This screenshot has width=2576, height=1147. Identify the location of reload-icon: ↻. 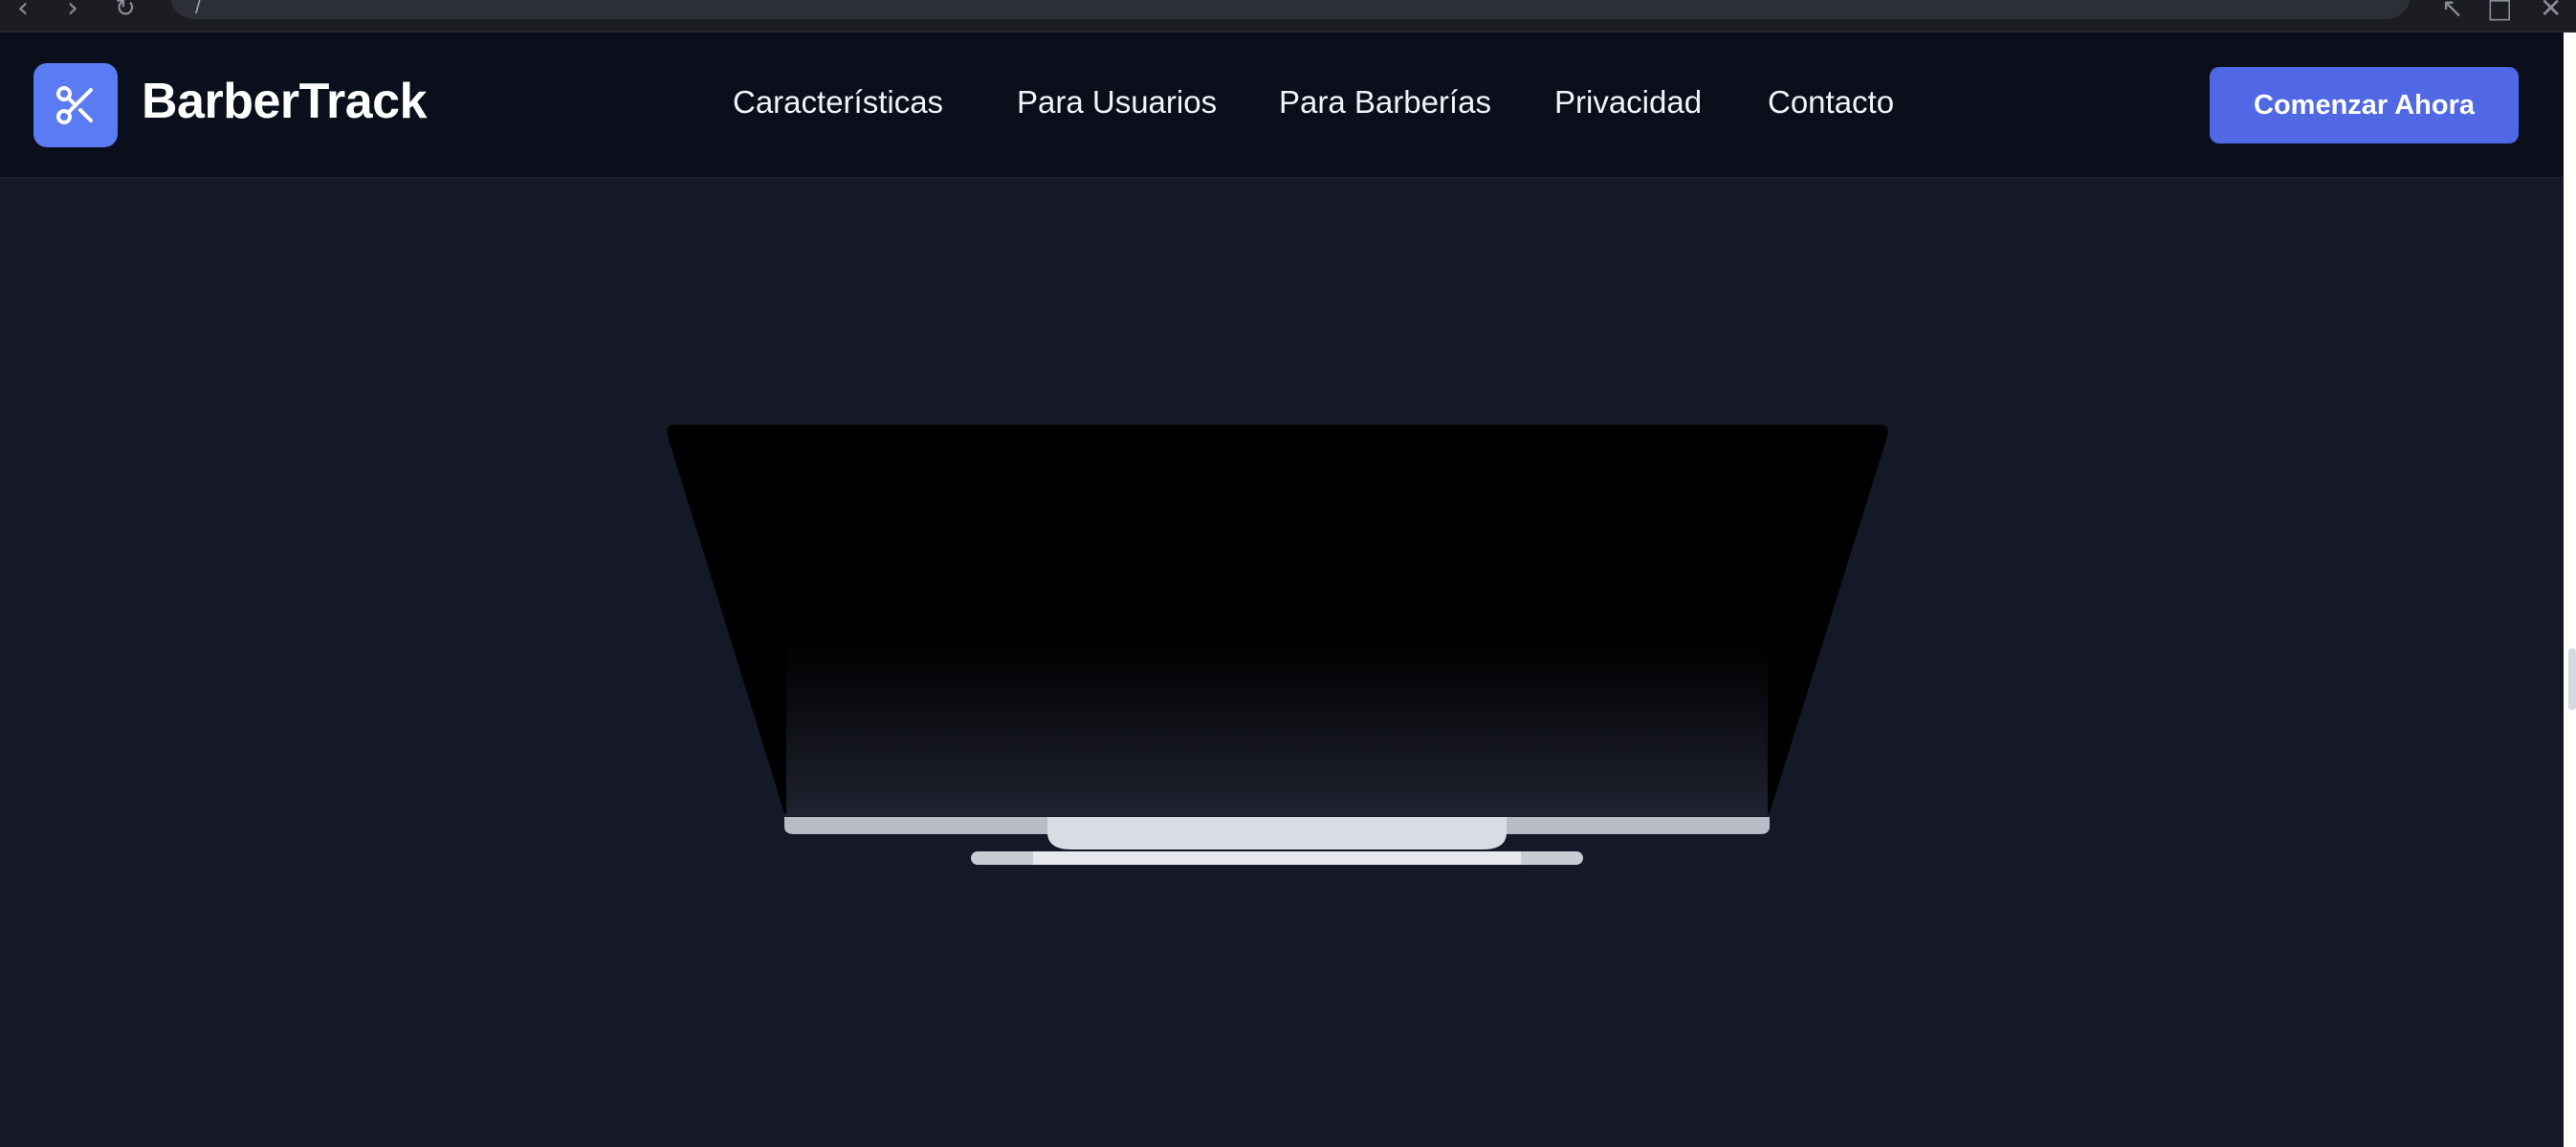
(125, 11).